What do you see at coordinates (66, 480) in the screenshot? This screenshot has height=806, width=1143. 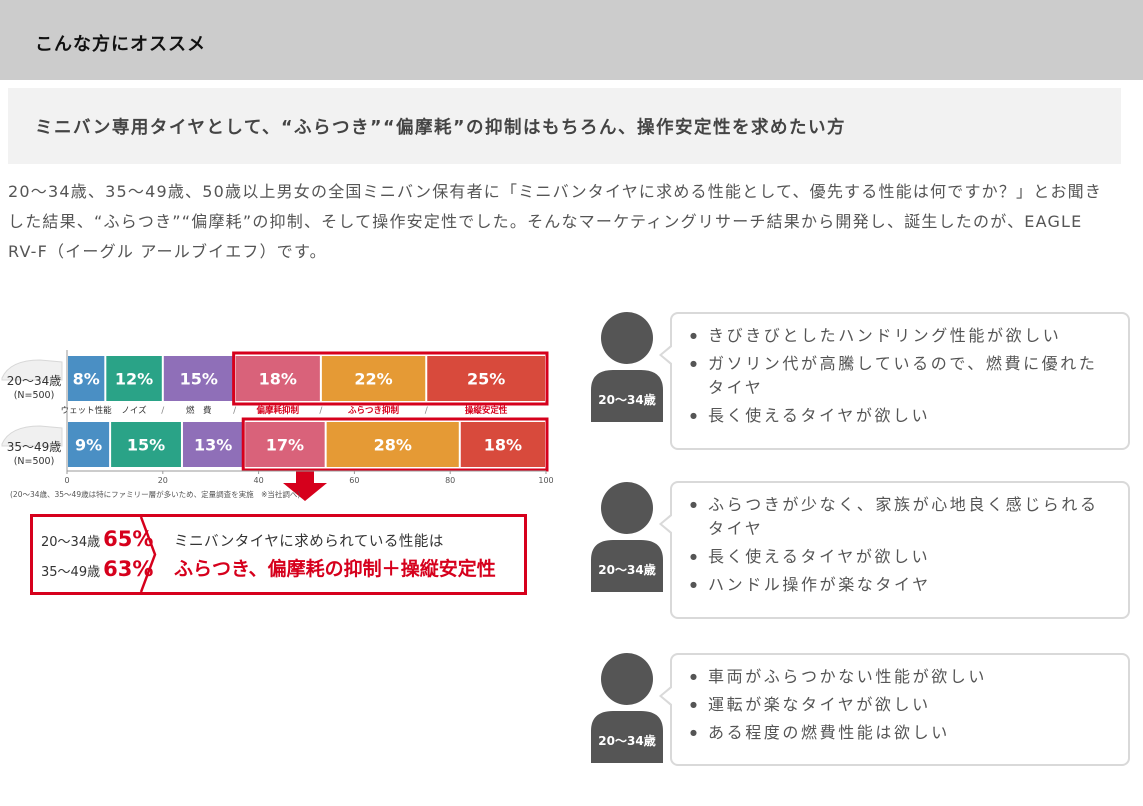 I see `x-tick-label: 0` at bounding box center [66, 480].